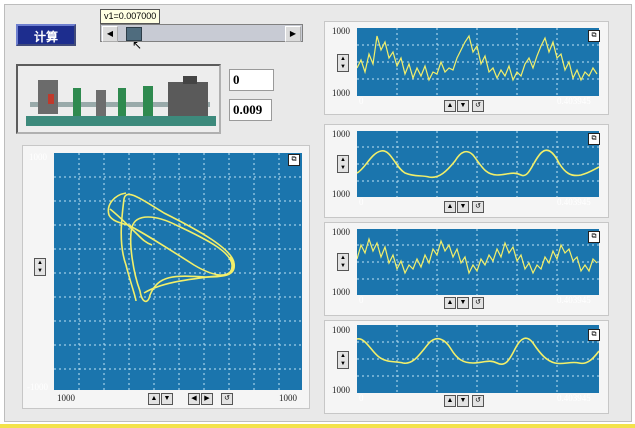 This screenshot has width=635, height=428. What do you see at coordinates (341, 390) in the screenshot?
I see `plot4-ymin-label: 1000` at bounding box center [341, 390].